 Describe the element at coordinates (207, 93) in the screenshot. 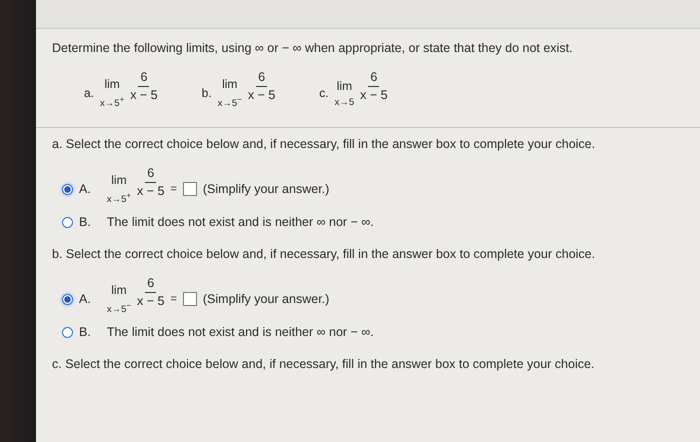

I see `problem-label: b.` at that location.